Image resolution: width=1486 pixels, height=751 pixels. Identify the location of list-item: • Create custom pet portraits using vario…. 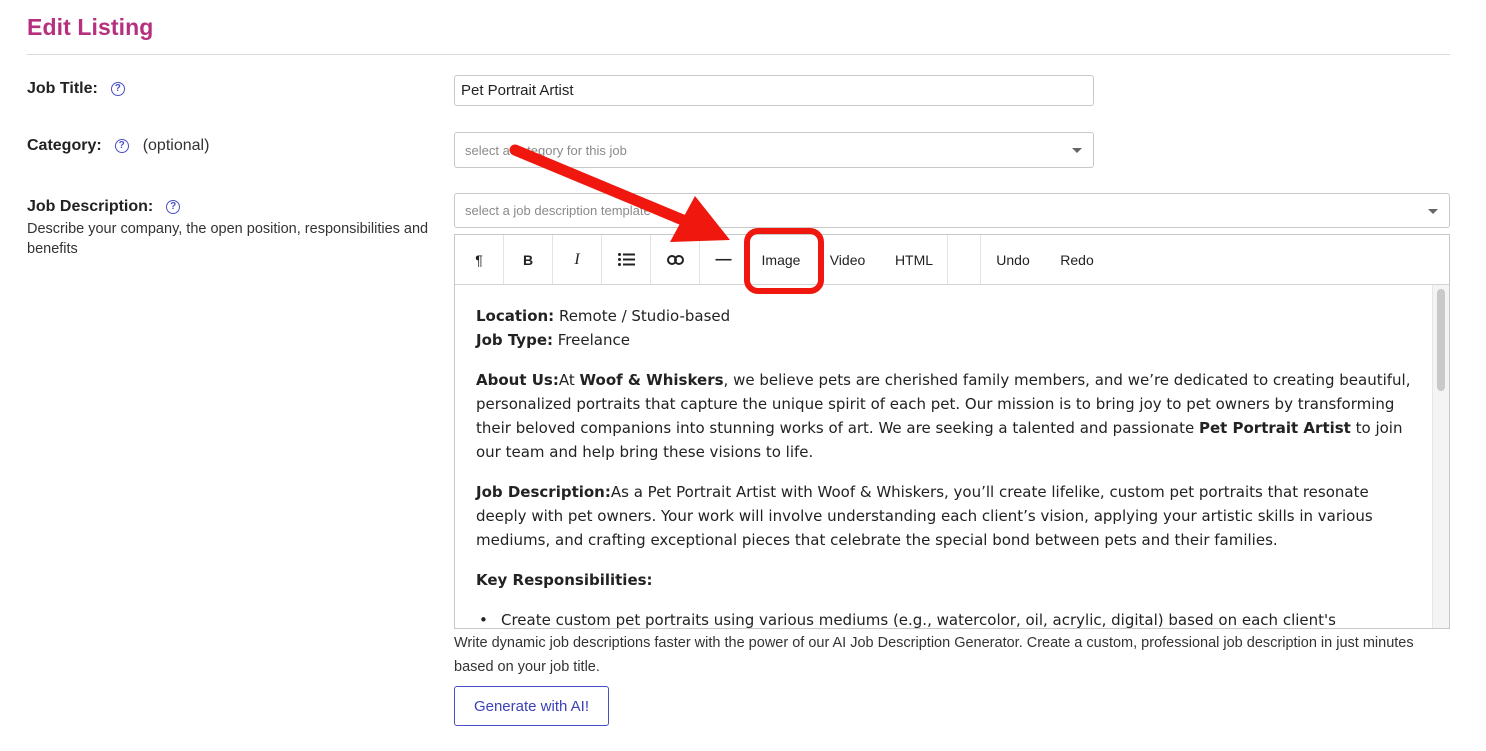
(956, 618).